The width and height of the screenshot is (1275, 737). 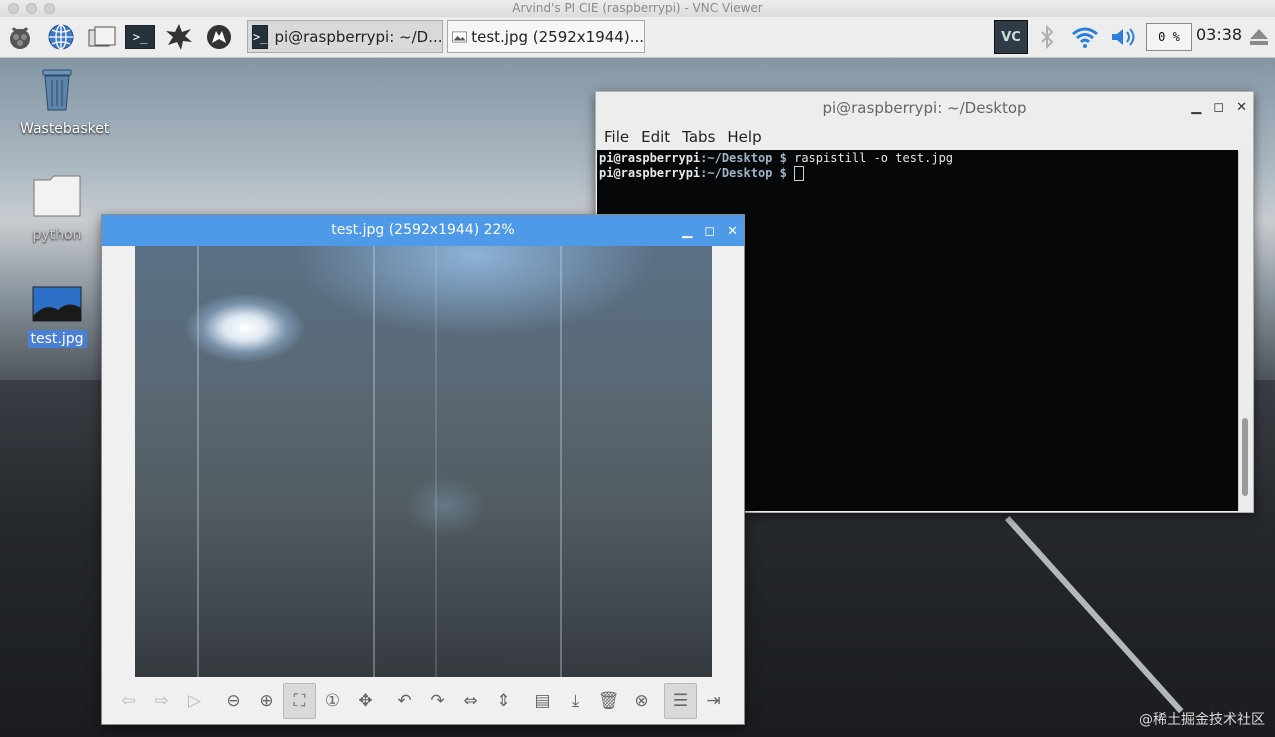 What do you see at coordinates (102, 37) in the screenshot?
I see `file-manager-icon` at bounding box center [102, 37].